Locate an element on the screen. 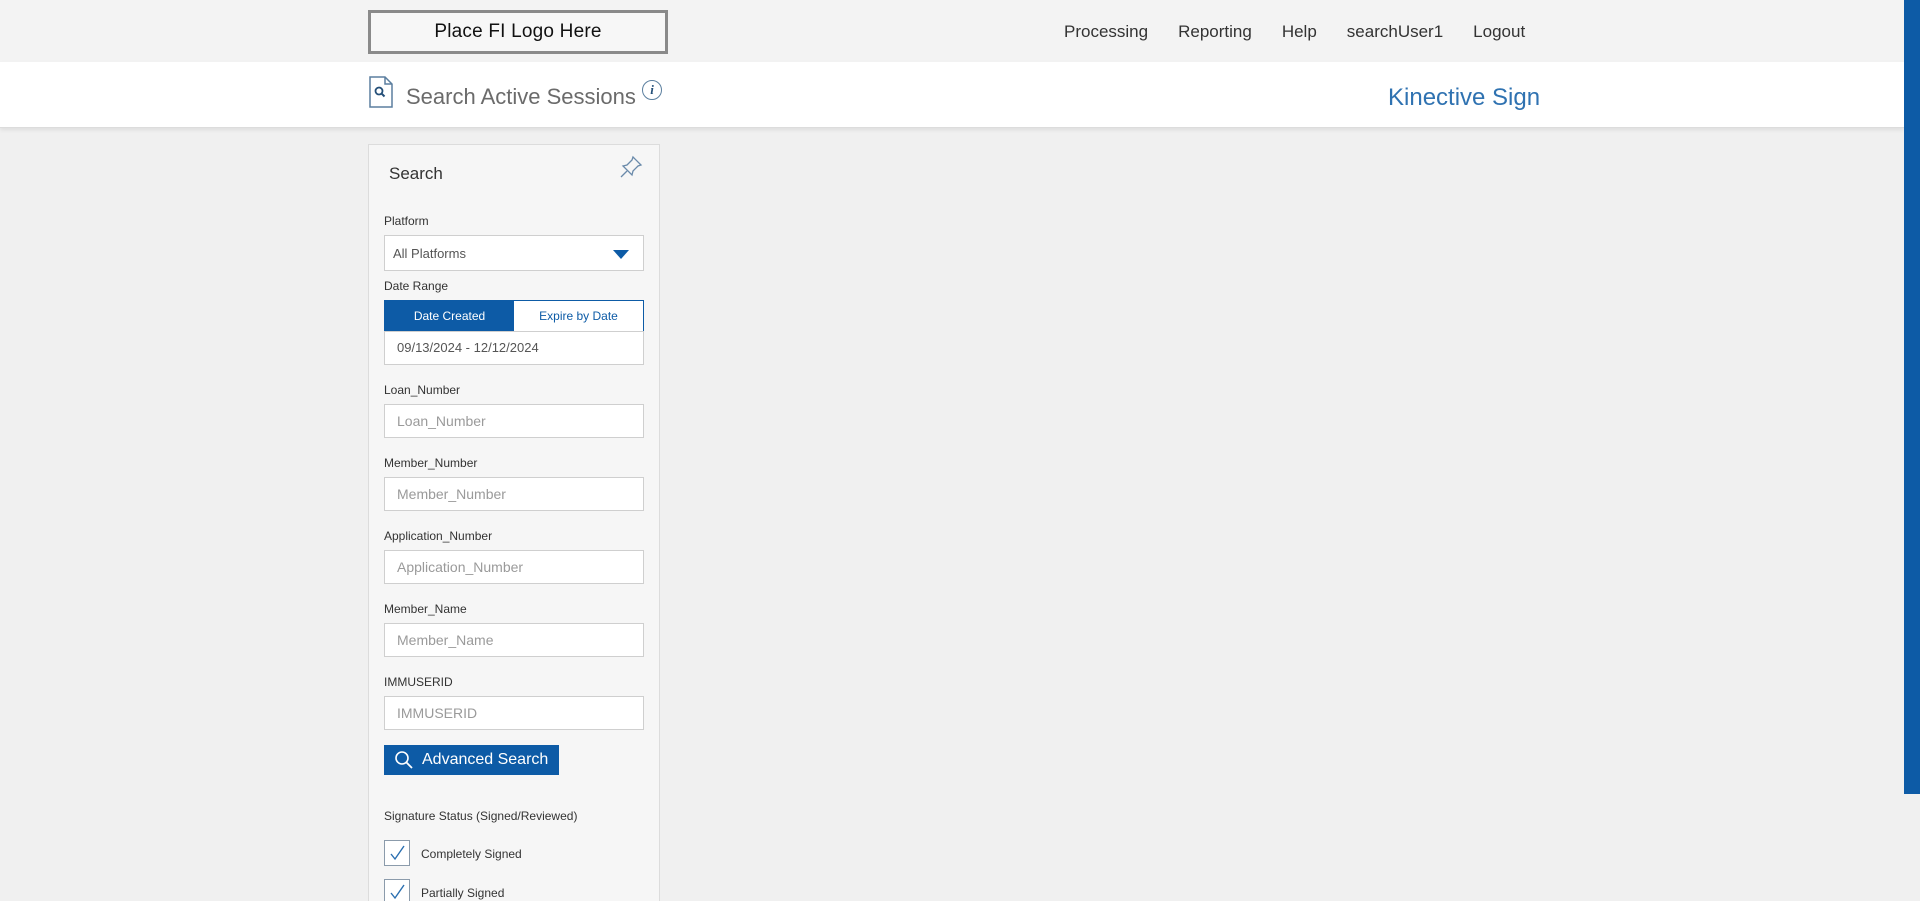  right-accent-strip is located at coordinates (1912, 397).